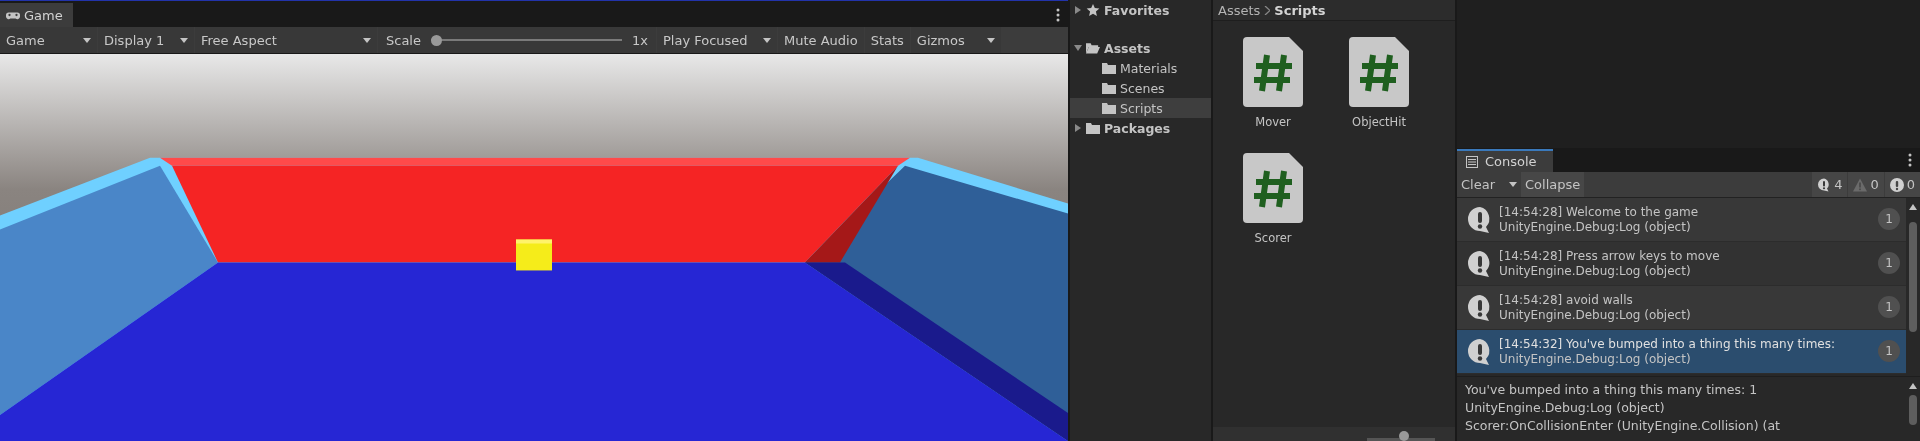  What do you see at coordinates (821, 40) in the screenshot?
I see `toggle-button: Mute Audio` at bounding box center [821, 40].